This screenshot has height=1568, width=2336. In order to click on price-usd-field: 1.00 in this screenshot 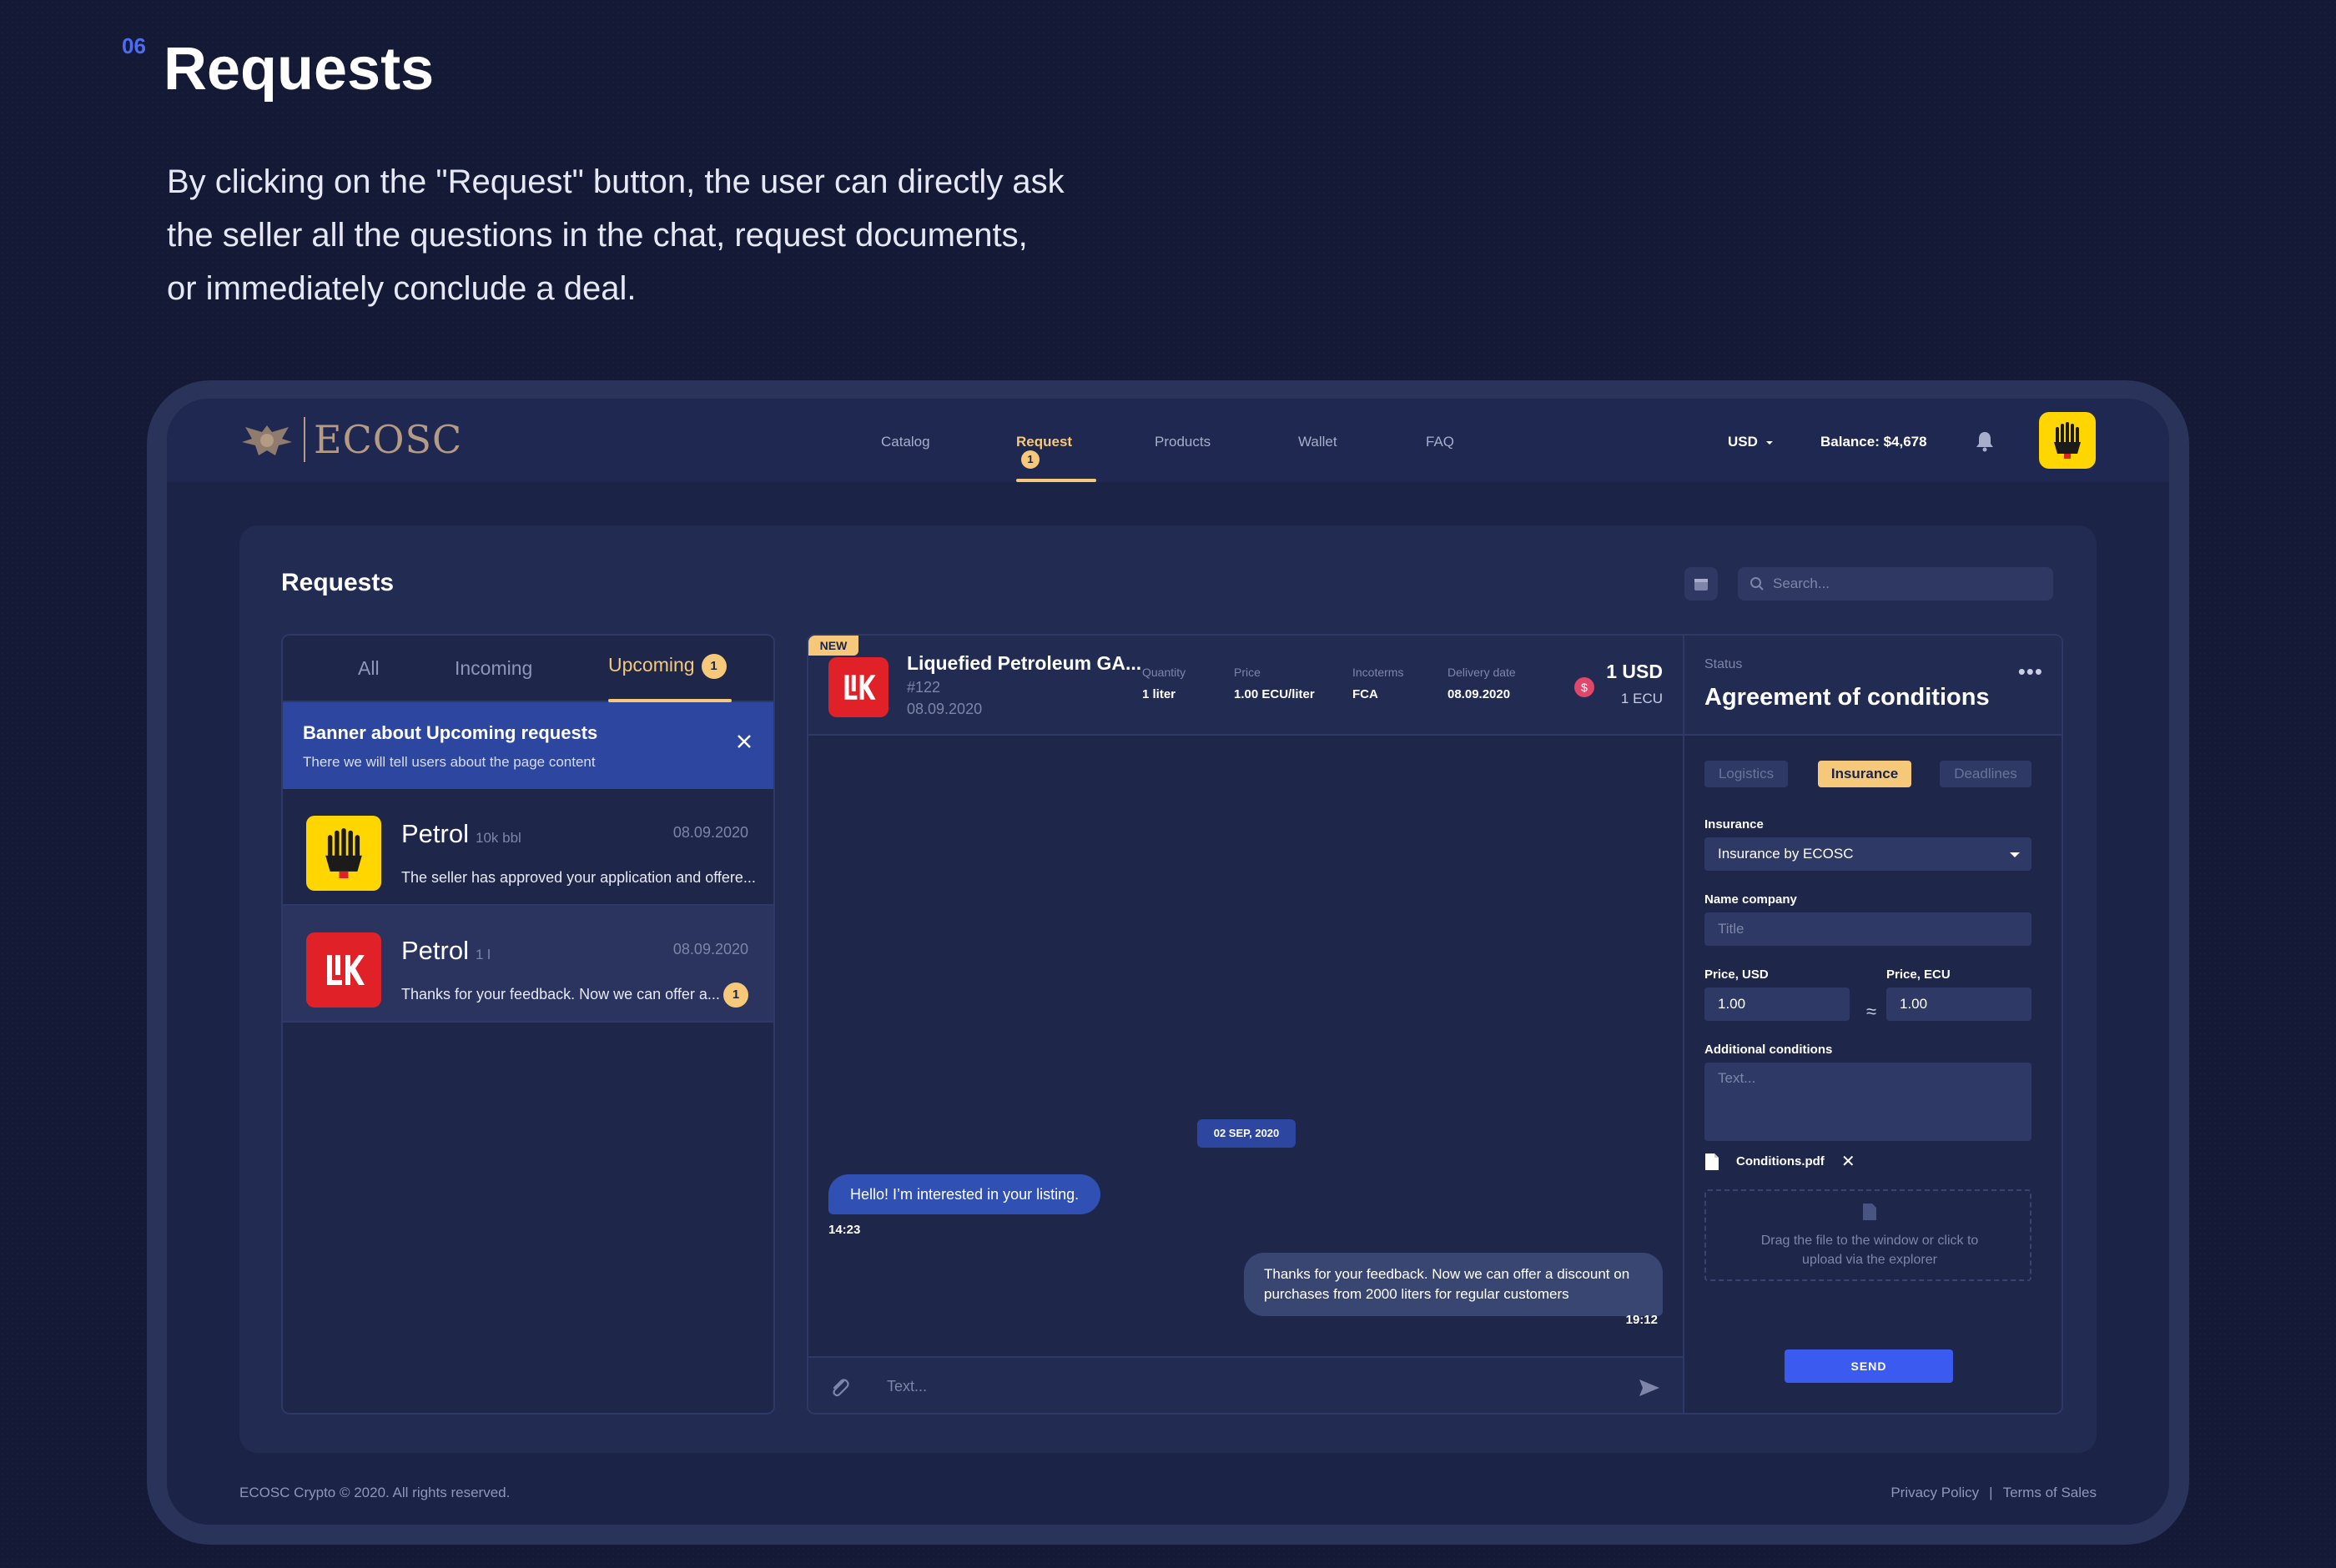, I will do `click(1777, 1004)`.